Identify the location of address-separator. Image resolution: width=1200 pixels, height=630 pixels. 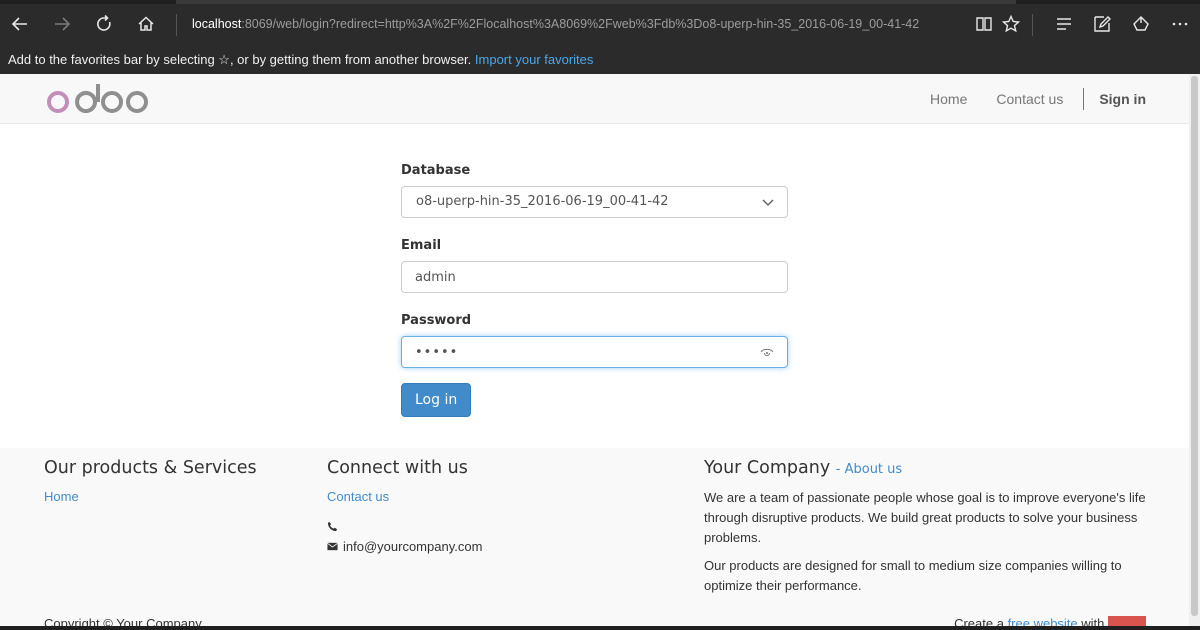
(176, 25).